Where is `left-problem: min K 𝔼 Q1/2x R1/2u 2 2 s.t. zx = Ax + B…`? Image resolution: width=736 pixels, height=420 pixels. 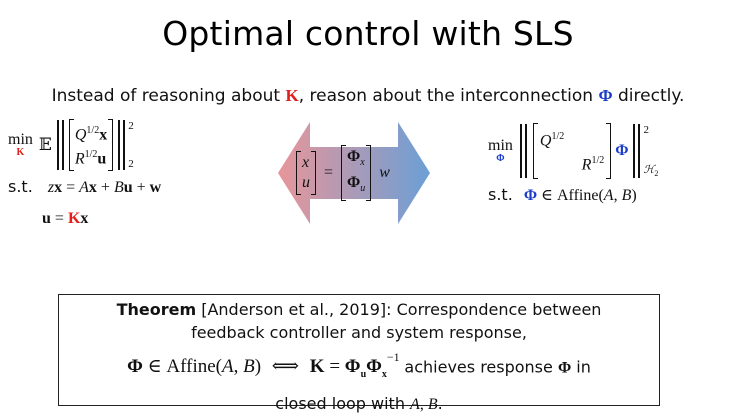
left-problem: min K 𝔼 Q1/2x R1/2u 2 2 s.t. zx = Ax + B… is located at coordinates (84, 175).